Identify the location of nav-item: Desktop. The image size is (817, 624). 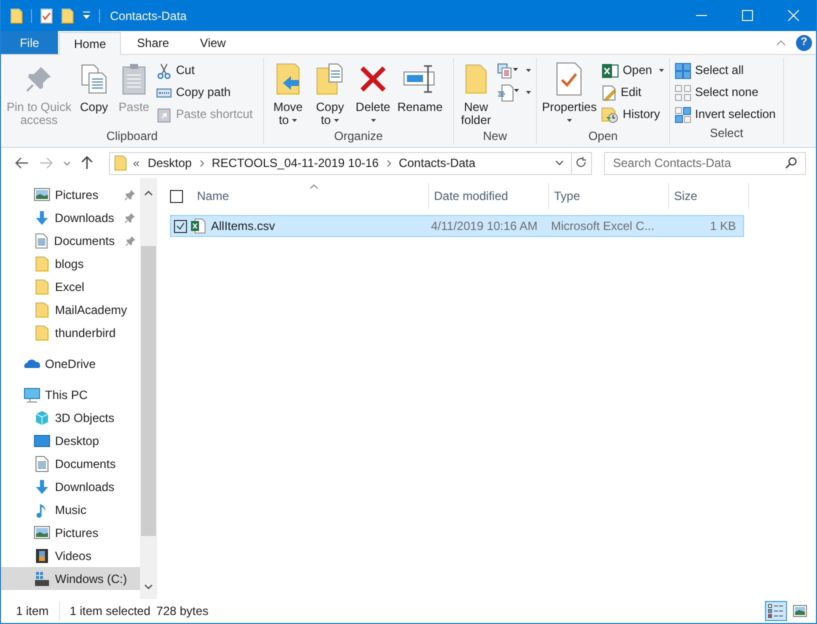
(70, 440).